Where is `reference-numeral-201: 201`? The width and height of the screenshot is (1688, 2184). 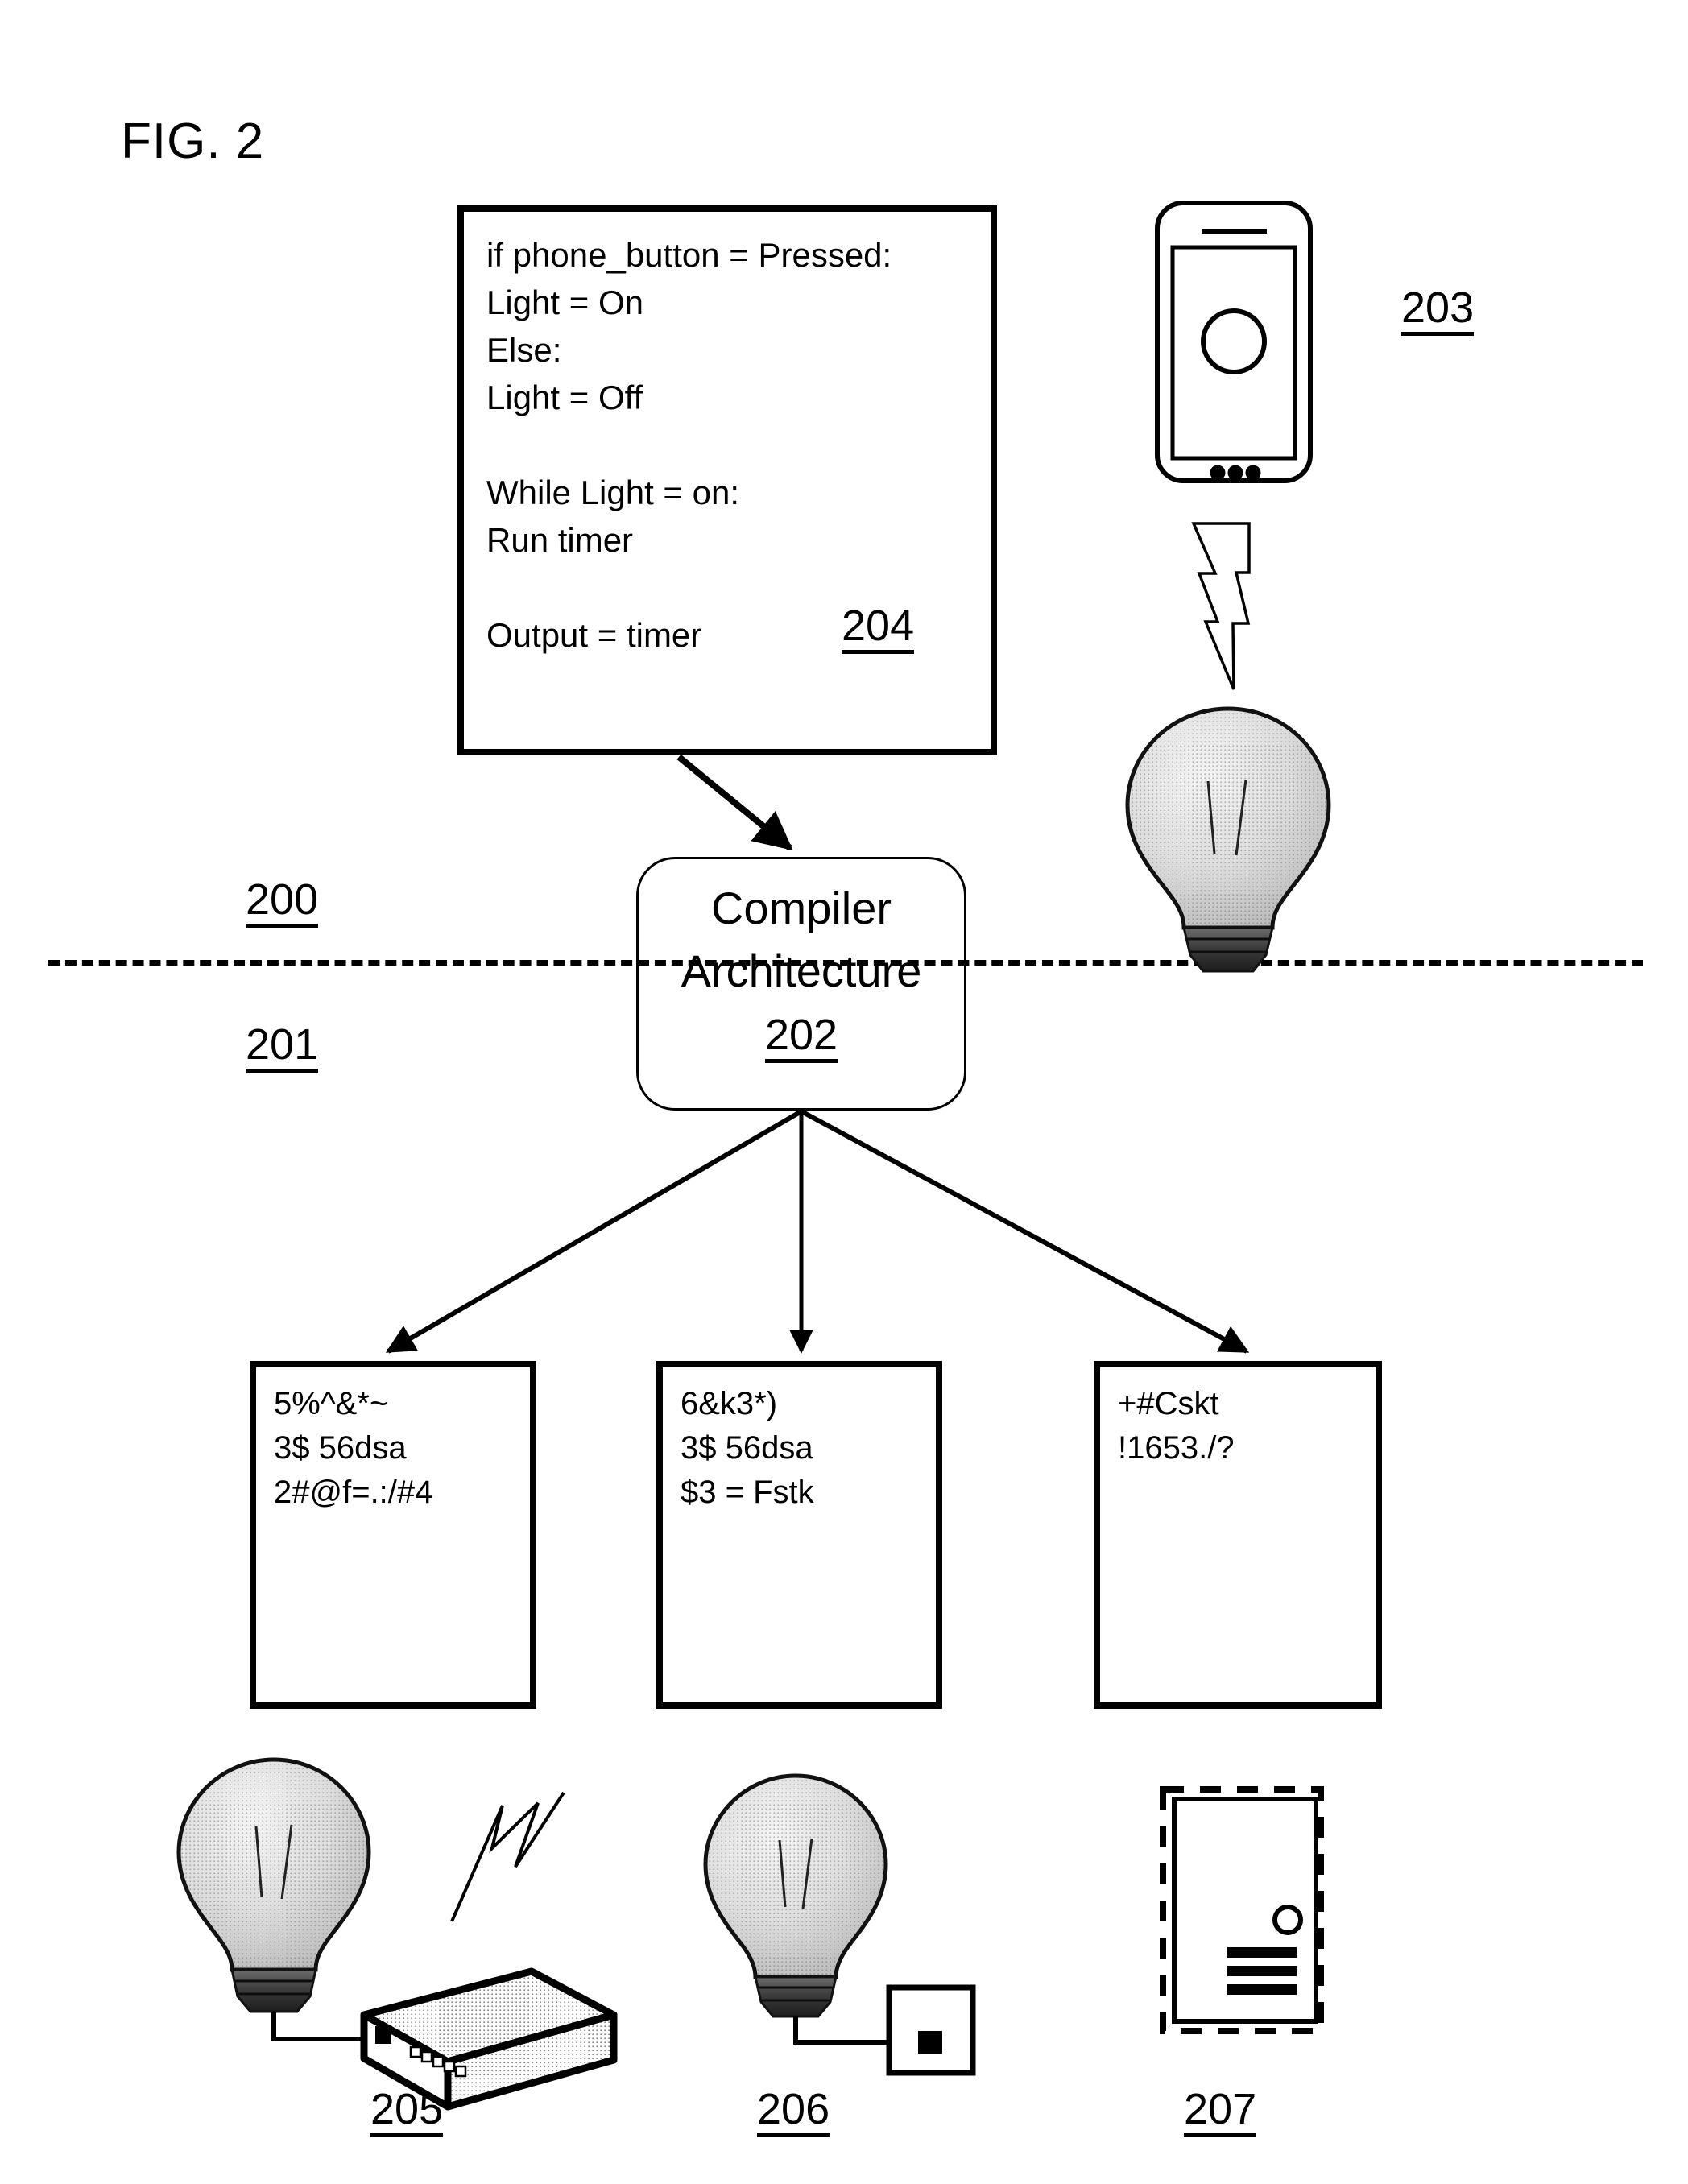
reference-numeral-201: 201 is located at coordinates (282, 1048).